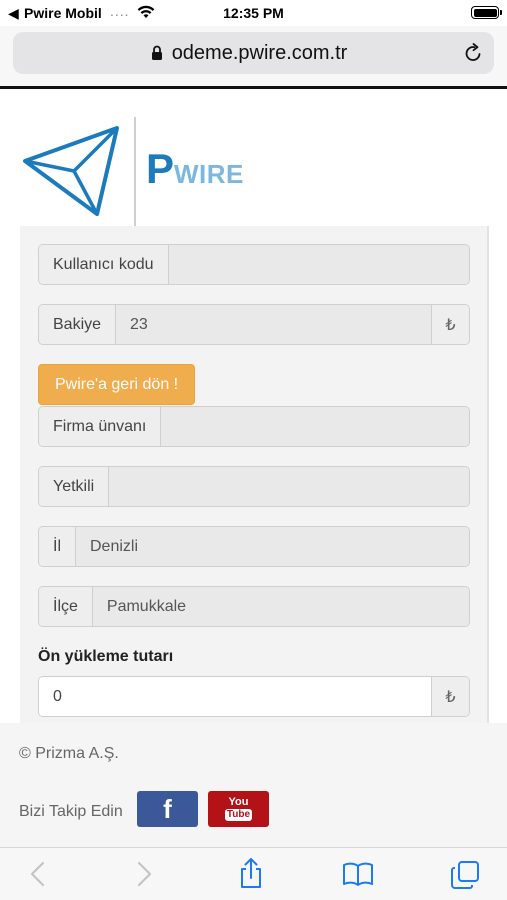 Image resolution: width=507 pixels, height=900 pixels. What do you see at coordinates (57, 546) in the screenshot?
I see `city-label: İl` at bounding box center [57, 546].